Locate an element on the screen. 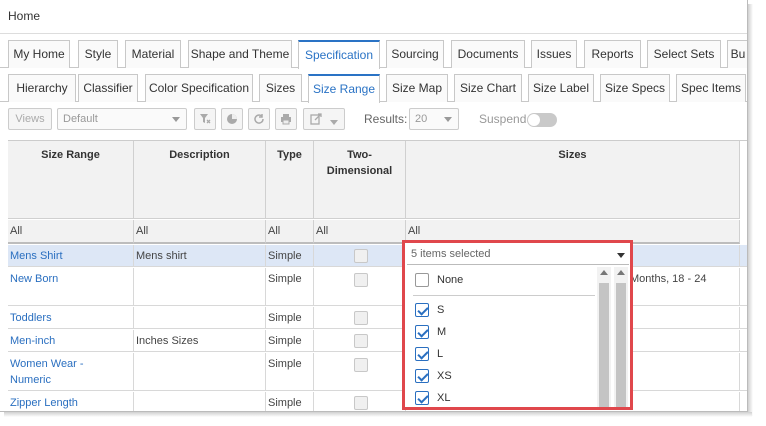  chart-button is located at coordinates (232, 119).